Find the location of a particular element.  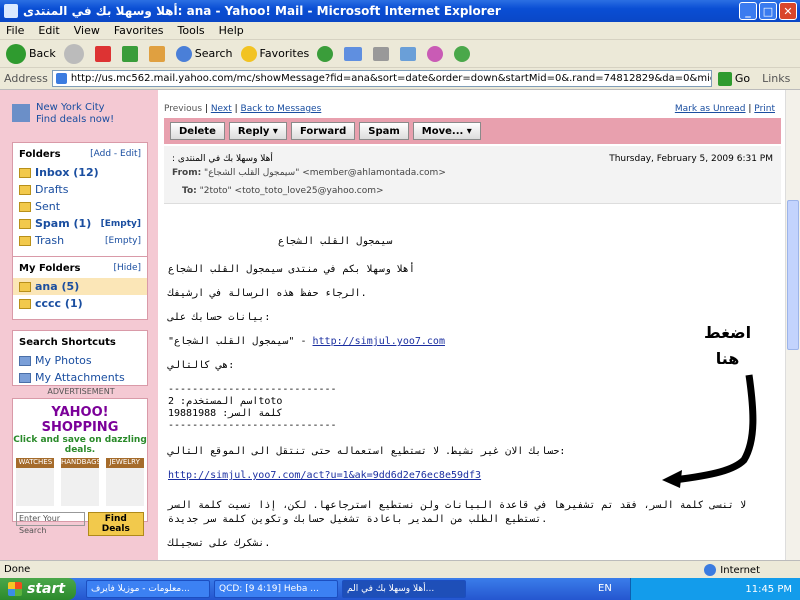

status-bar: Done Internet is located at coordinates (400, 569).